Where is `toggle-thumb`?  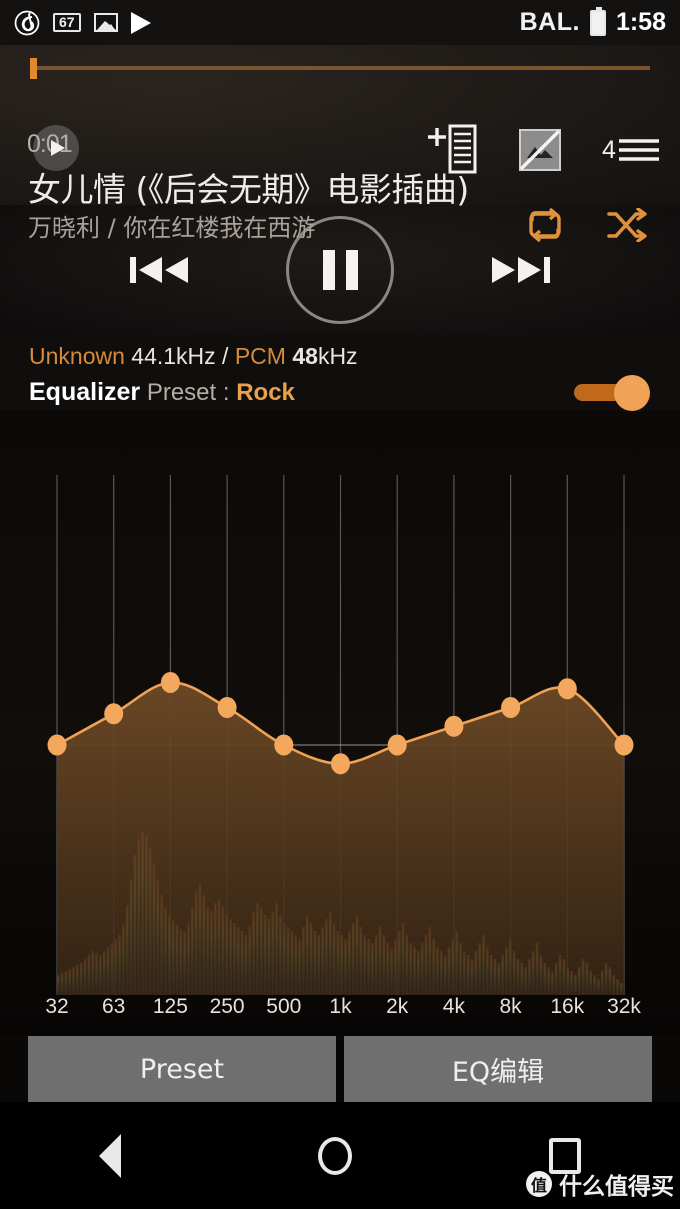 toggle-thumb is located at coordinates (632, 393).